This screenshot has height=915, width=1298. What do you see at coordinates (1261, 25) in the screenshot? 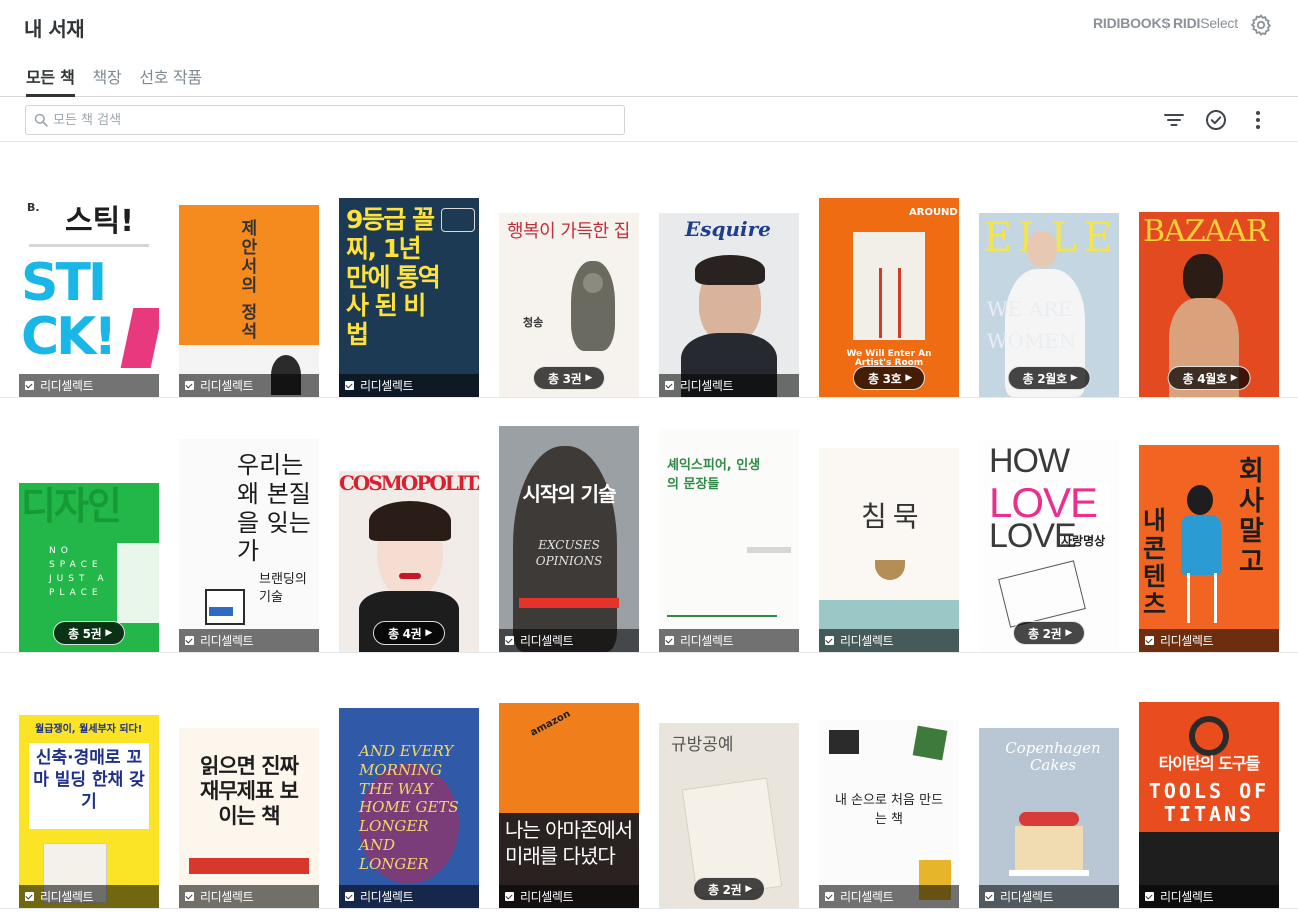
I see `gear-icon` at bounding box center [1261, 25].